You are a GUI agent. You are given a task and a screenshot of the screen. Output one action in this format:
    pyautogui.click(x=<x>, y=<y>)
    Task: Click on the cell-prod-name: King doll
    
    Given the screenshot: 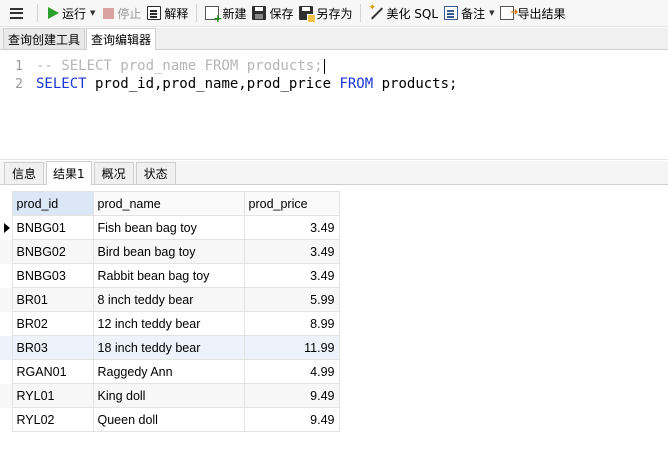 What is the action you would take?
    pyautogui.click(x=168, y=395)
    